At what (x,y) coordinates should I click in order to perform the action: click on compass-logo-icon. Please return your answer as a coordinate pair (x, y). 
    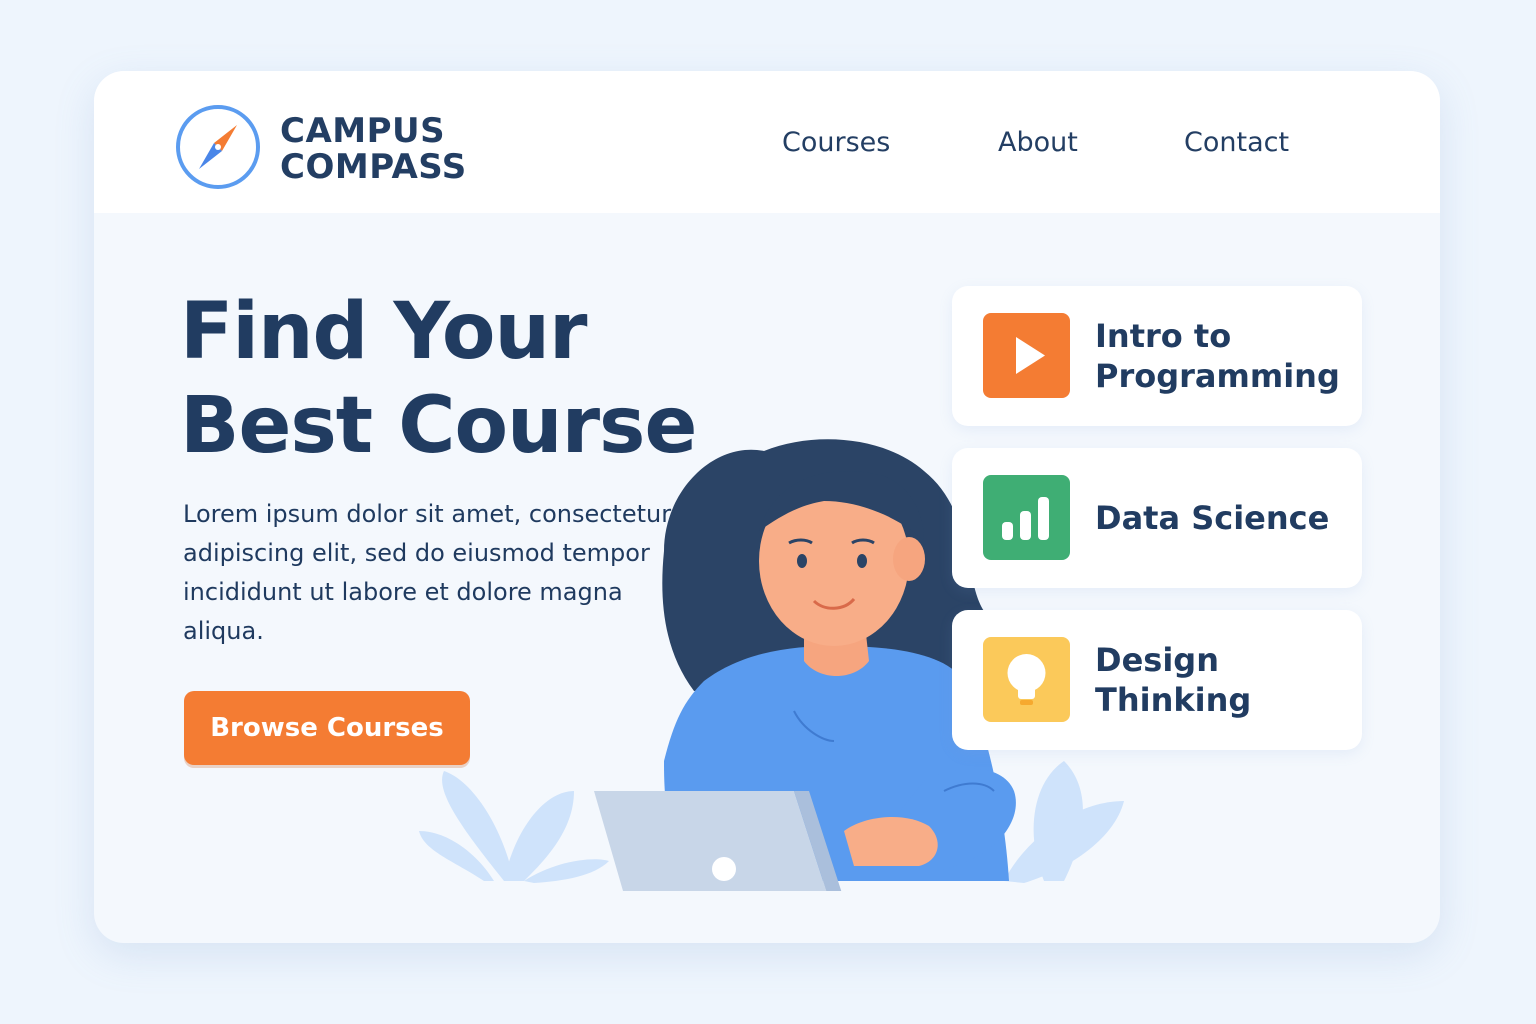
    Looking at the image, I should click on (218, 147).